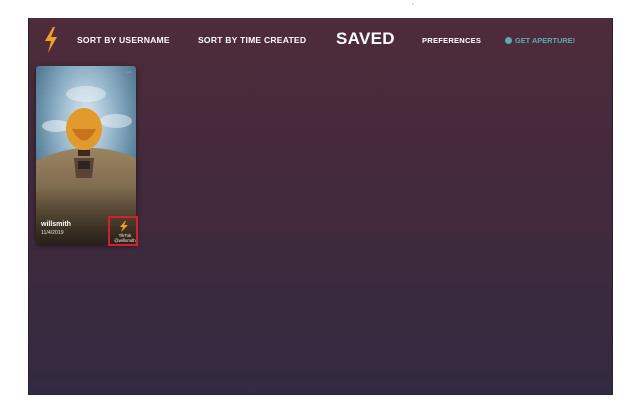 The image size is (640, 411). I want to click on watermark-text: TikTok @willsmith, so click(125, 238).